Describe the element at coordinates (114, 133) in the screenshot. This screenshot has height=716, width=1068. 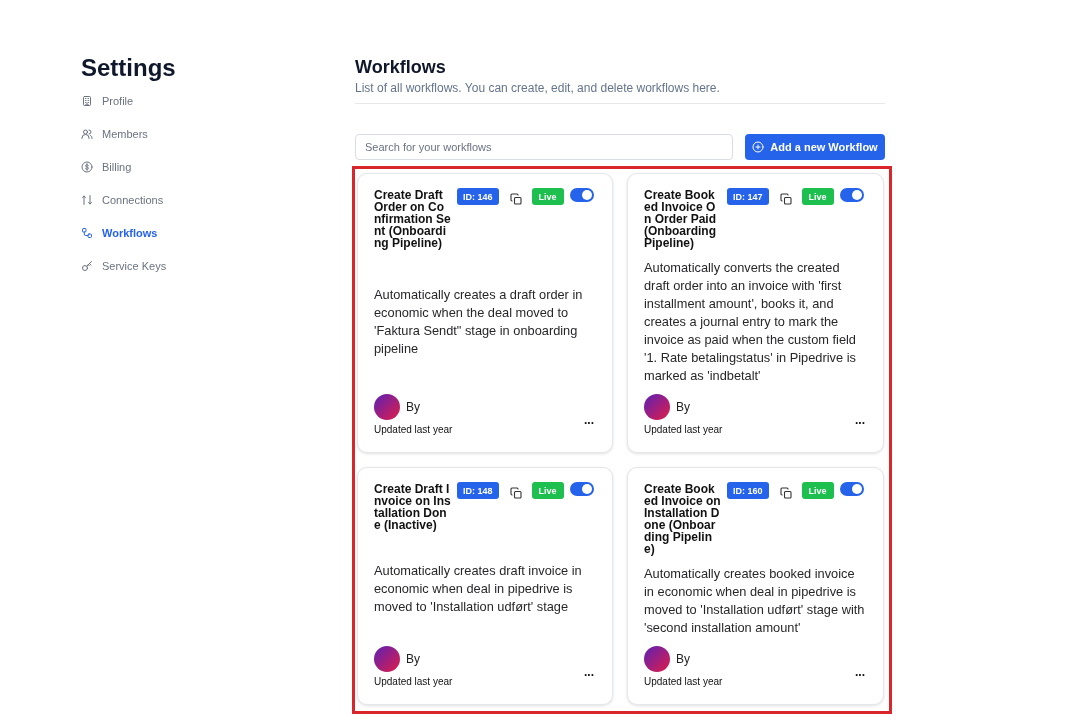
I see `sidebar-item: Members` at that location.